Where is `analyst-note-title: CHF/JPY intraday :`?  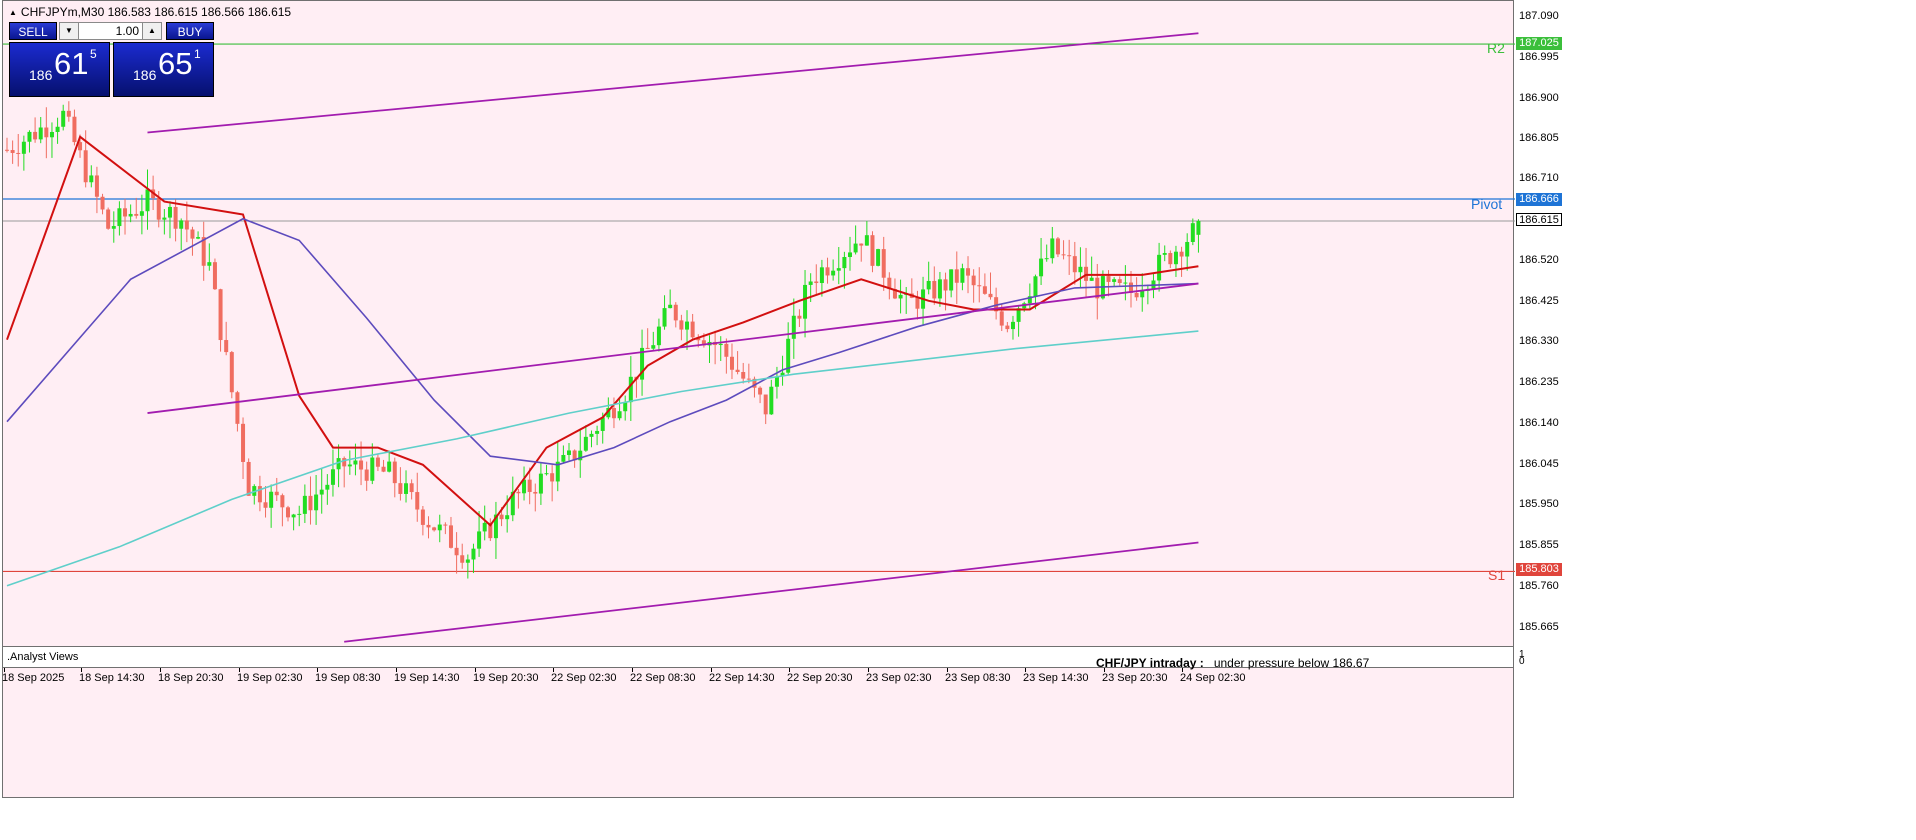
analyst-note-title: CHF/JPY intraday : is located at coordinates (1150, 663).